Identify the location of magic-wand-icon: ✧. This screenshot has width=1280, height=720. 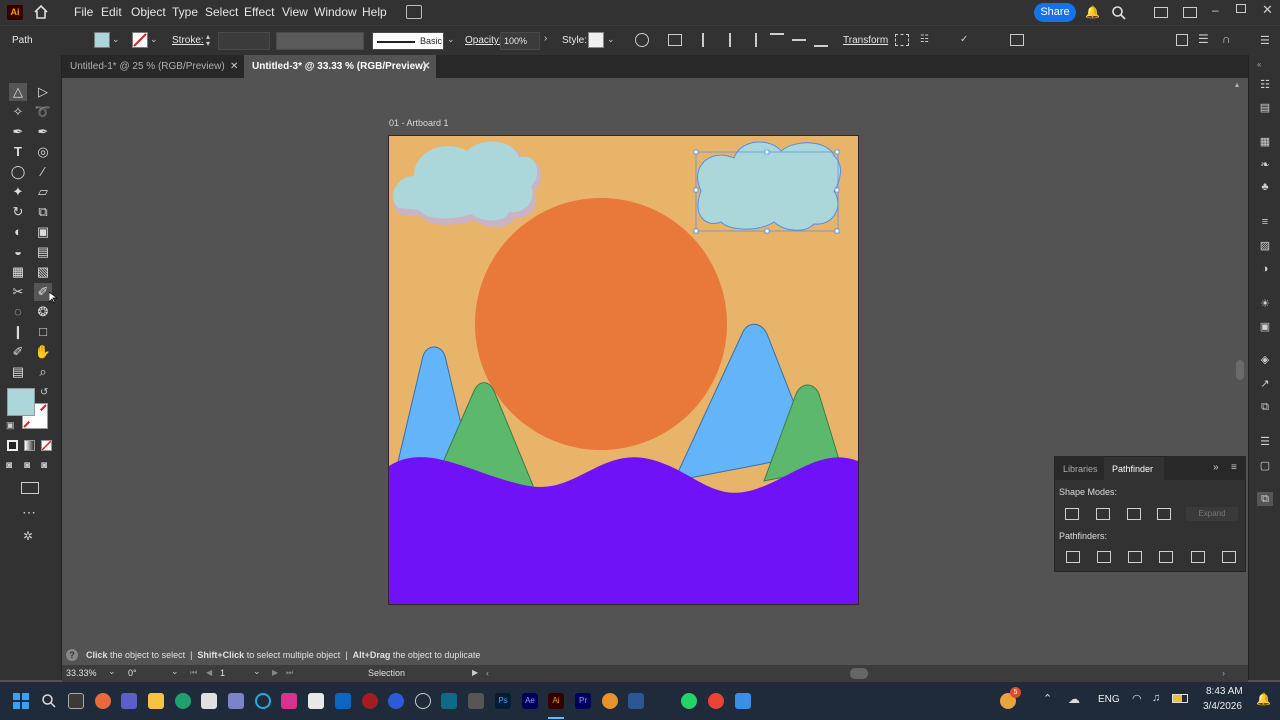
(18, 112).